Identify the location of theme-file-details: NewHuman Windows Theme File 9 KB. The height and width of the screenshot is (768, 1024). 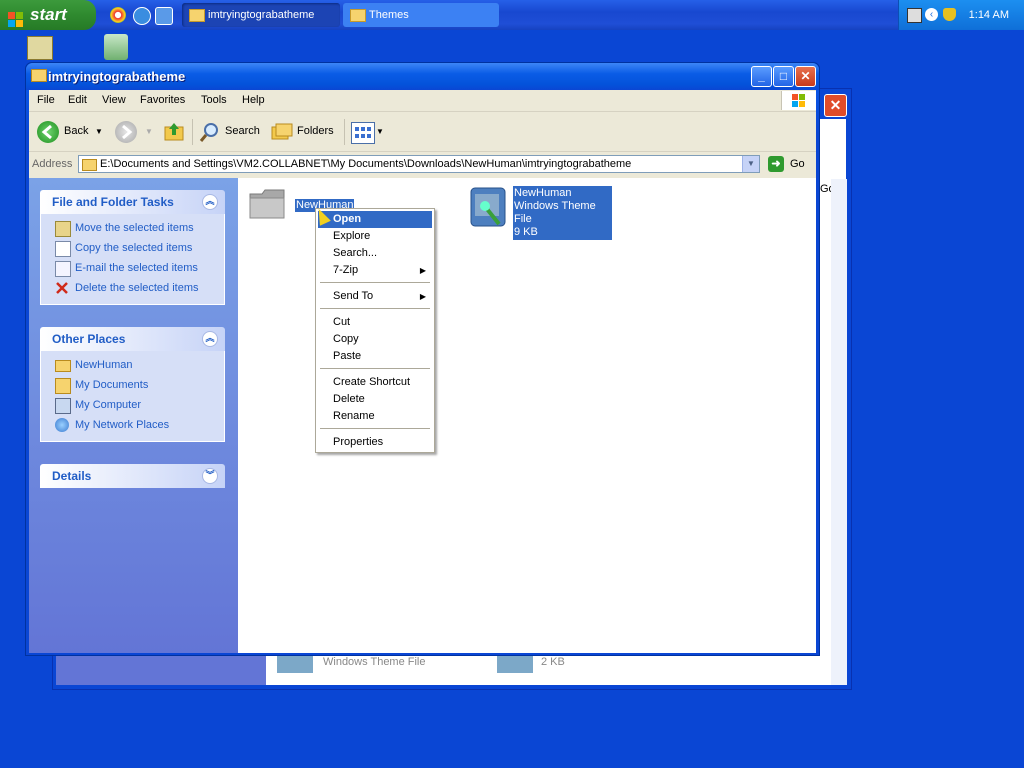
(562, 213).